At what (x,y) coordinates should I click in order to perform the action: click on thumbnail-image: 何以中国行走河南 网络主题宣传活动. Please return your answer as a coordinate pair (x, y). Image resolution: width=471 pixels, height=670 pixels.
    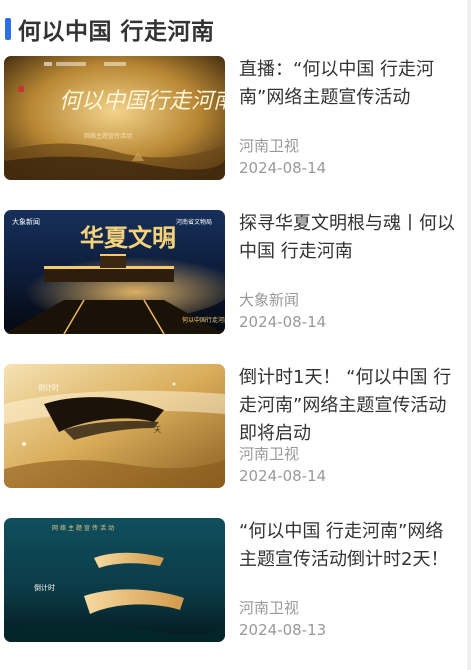
    Looking at the image, I should click on (114, 118).